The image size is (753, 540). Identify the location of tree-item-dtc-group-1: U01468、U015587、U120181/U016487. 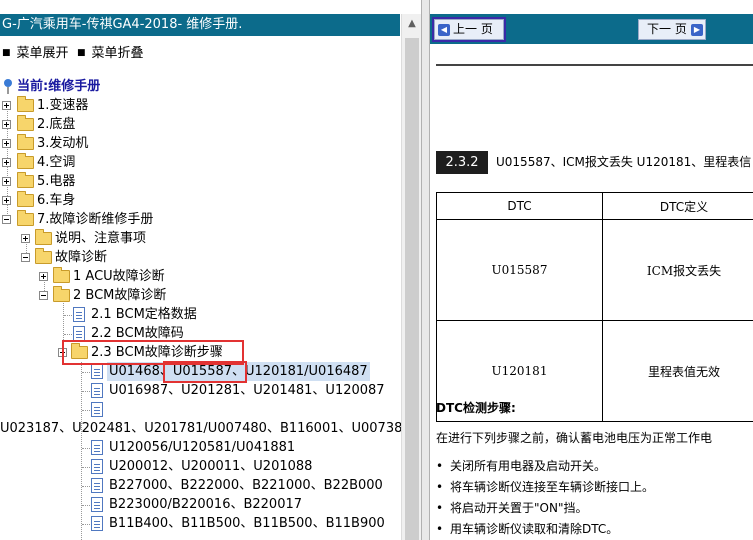
(200, 371).